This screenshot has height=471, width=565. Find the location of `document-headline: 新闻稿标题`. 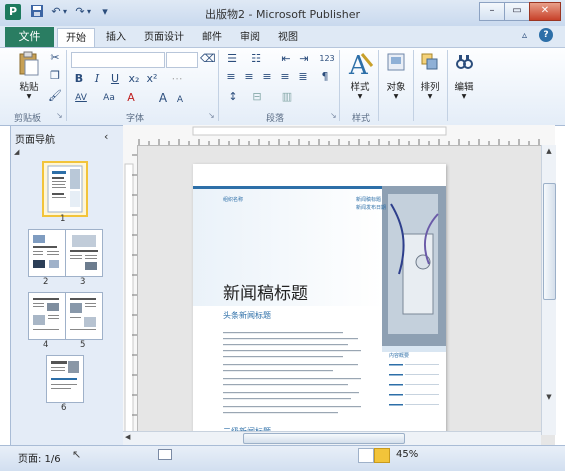

document-headline: 新闻稿标题 is located at coordinates (265, 291).